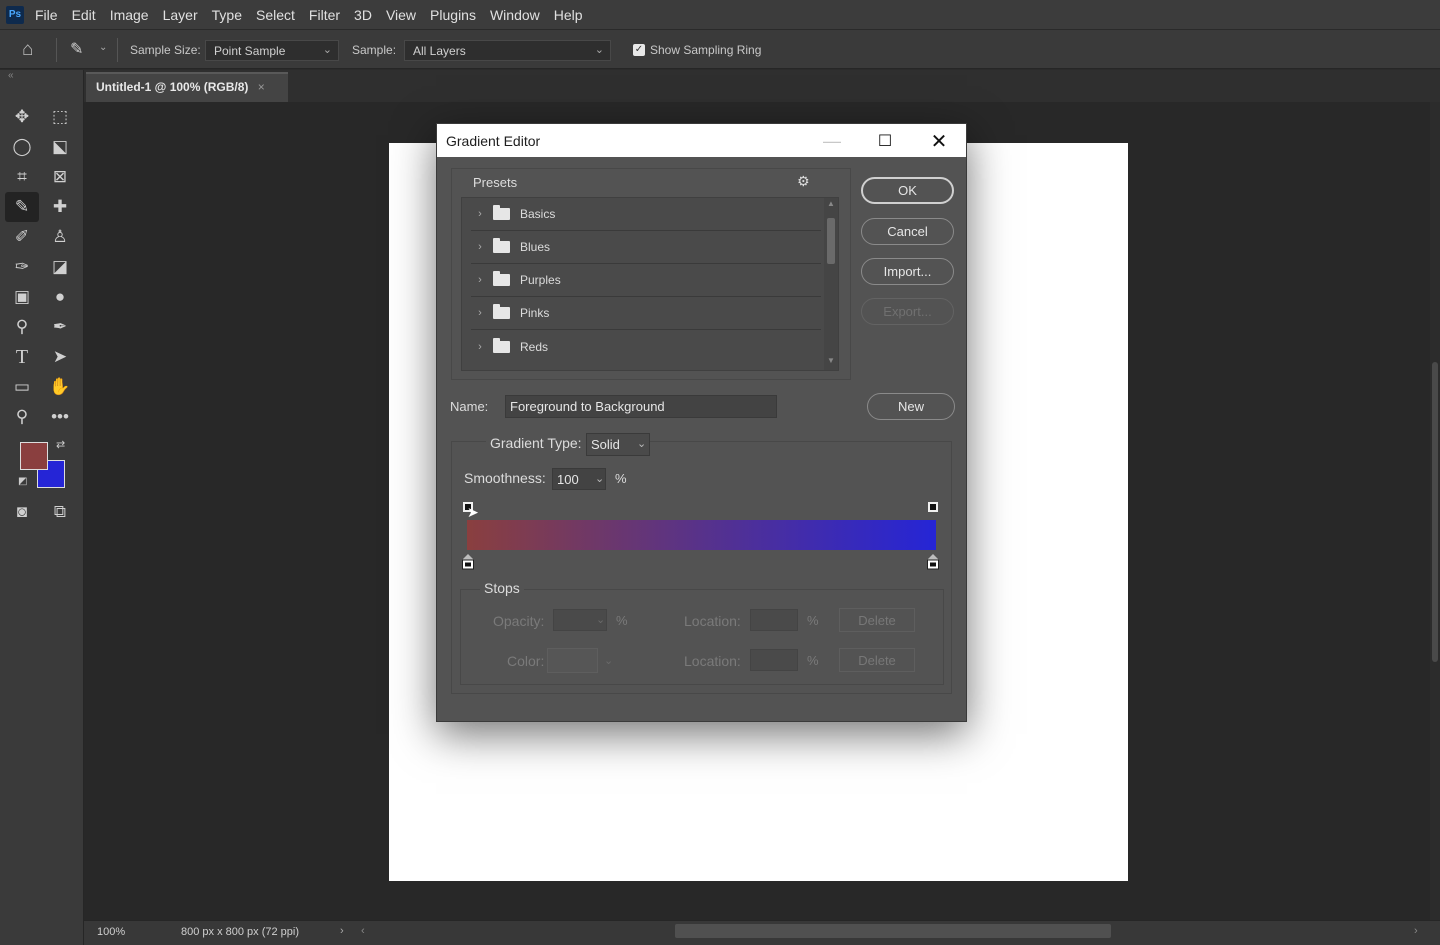 This screenshot has height=945, width=1440. What do you see at coordinates (172, 87) in the screenshot?
I see `document-tab-title: Untitled-1 @ 100% (RGB/8)` at bounding box center [172, 87].